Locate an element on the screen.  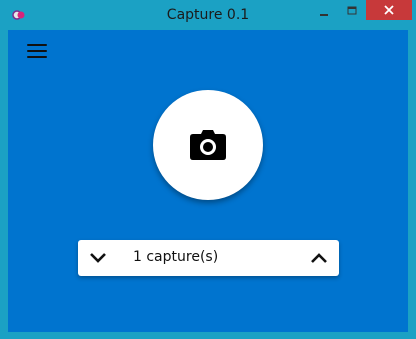
maximize-button is located at coordinates (352, 11).